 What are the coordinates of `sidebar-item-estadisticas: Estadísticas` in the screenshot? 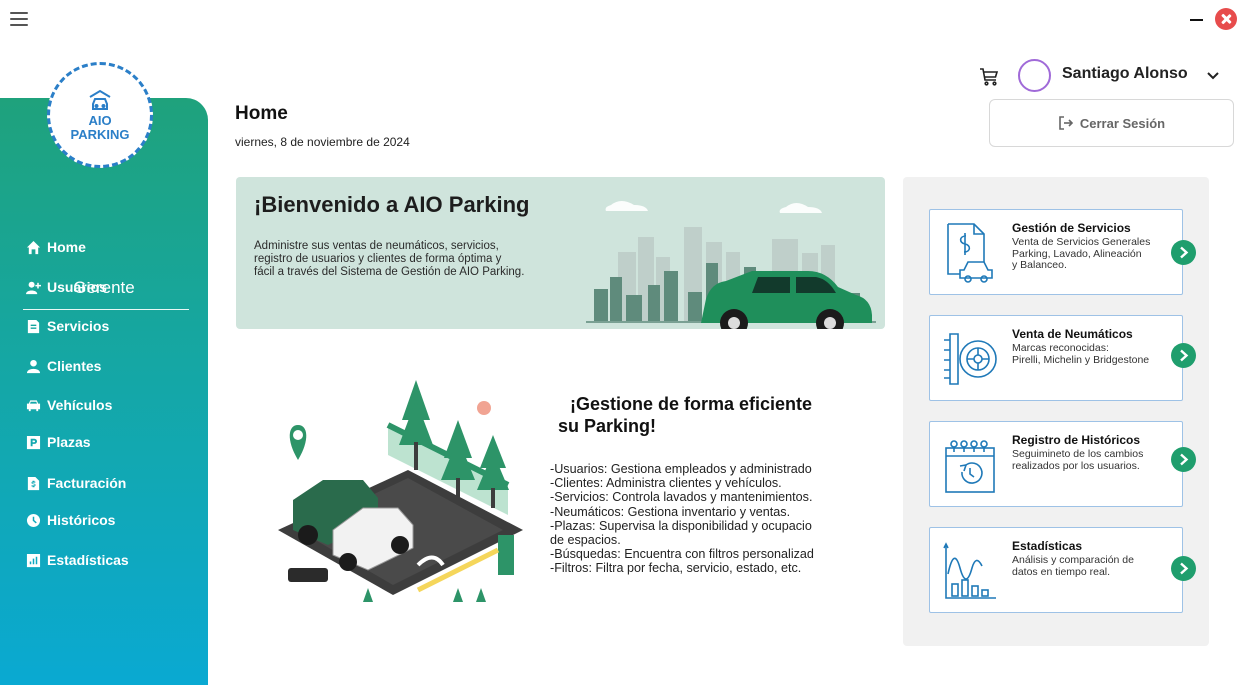 It's located at (77, 560).